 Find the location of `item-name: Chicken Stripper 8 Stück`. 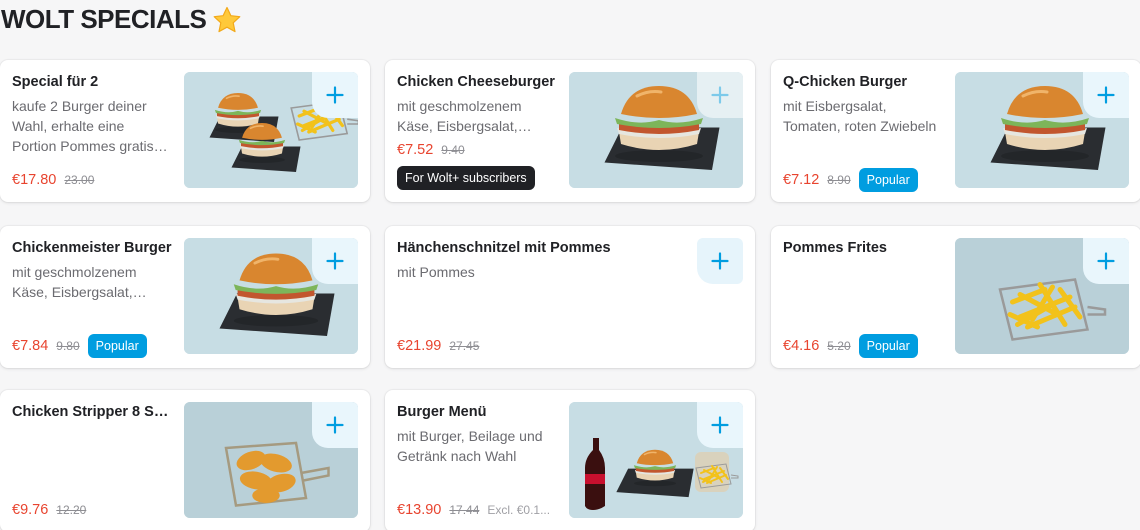

item-name: Chicken Stripper 8 Stück is located at coordinates (92, 412).